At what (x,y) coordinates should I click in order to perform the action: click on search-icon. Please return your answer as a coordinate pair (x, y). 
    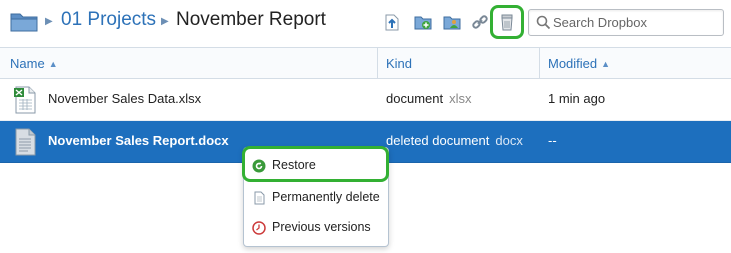
    Looking at the image, I should click on (543, 22).